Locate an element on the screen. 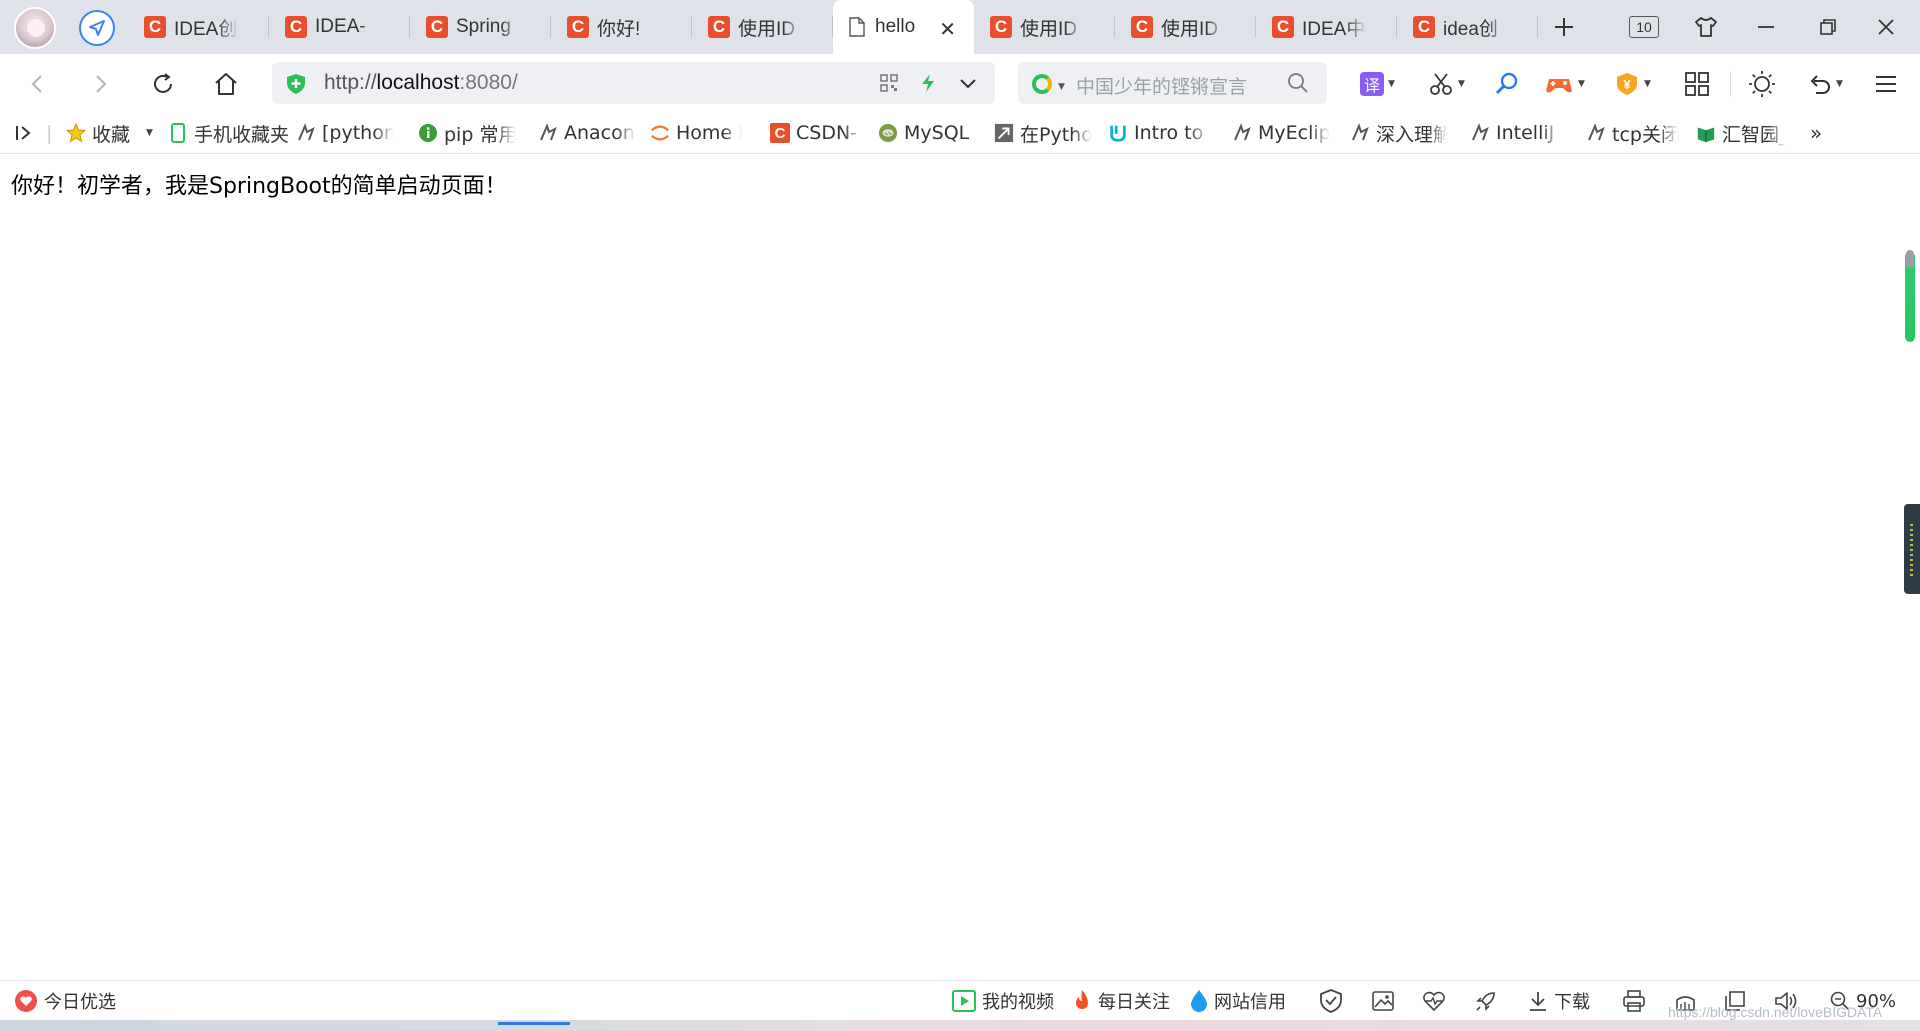  tab-hello-active: hello ✕ is located at coordinates (903, 27).